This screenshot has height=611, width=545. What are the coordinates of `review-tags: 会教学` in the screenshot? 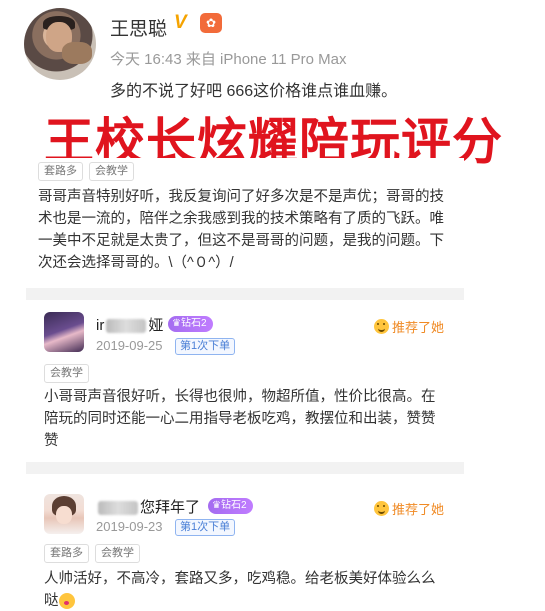 It's located at (66, 373).